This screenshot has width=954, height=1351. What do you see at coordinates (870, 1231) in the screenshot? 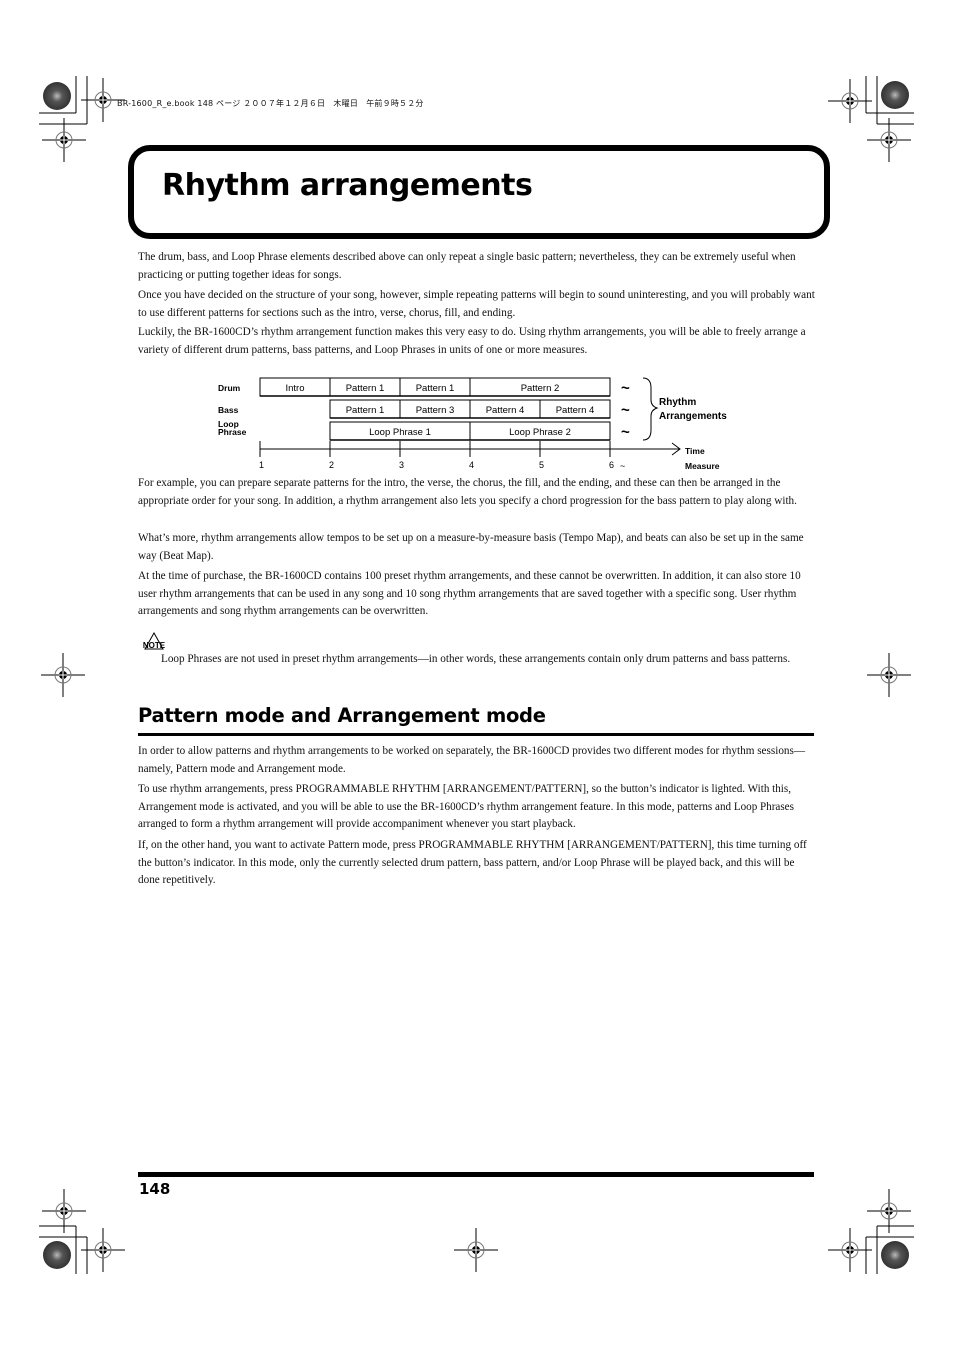
I see `crop-mark-bottom-right` at bounding box center [870, 1231].